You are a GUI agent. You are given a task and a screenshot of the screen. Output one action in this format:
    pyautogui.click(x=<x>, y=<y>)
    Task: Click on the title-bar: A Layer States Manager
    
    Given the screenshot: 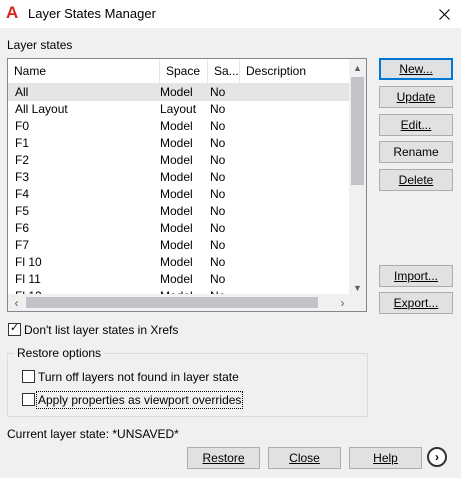 What is the action you would take?
    pyautogui.click(x=230, y=14)
    